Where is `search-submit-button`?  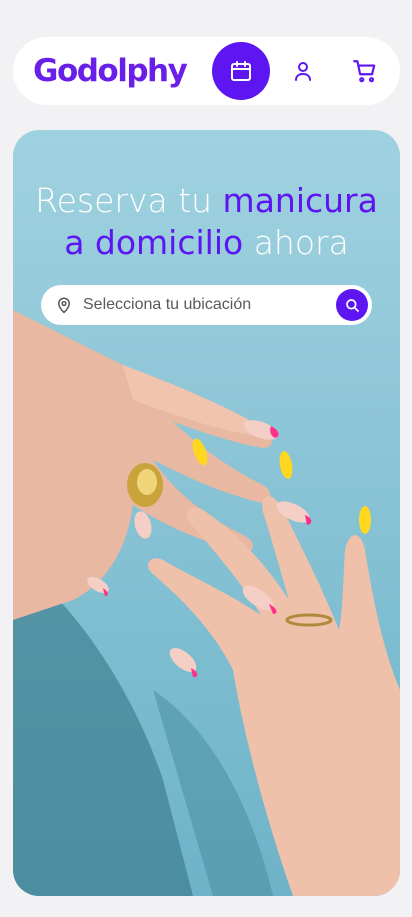 search-submit-button is located at coordinates (352, 305).